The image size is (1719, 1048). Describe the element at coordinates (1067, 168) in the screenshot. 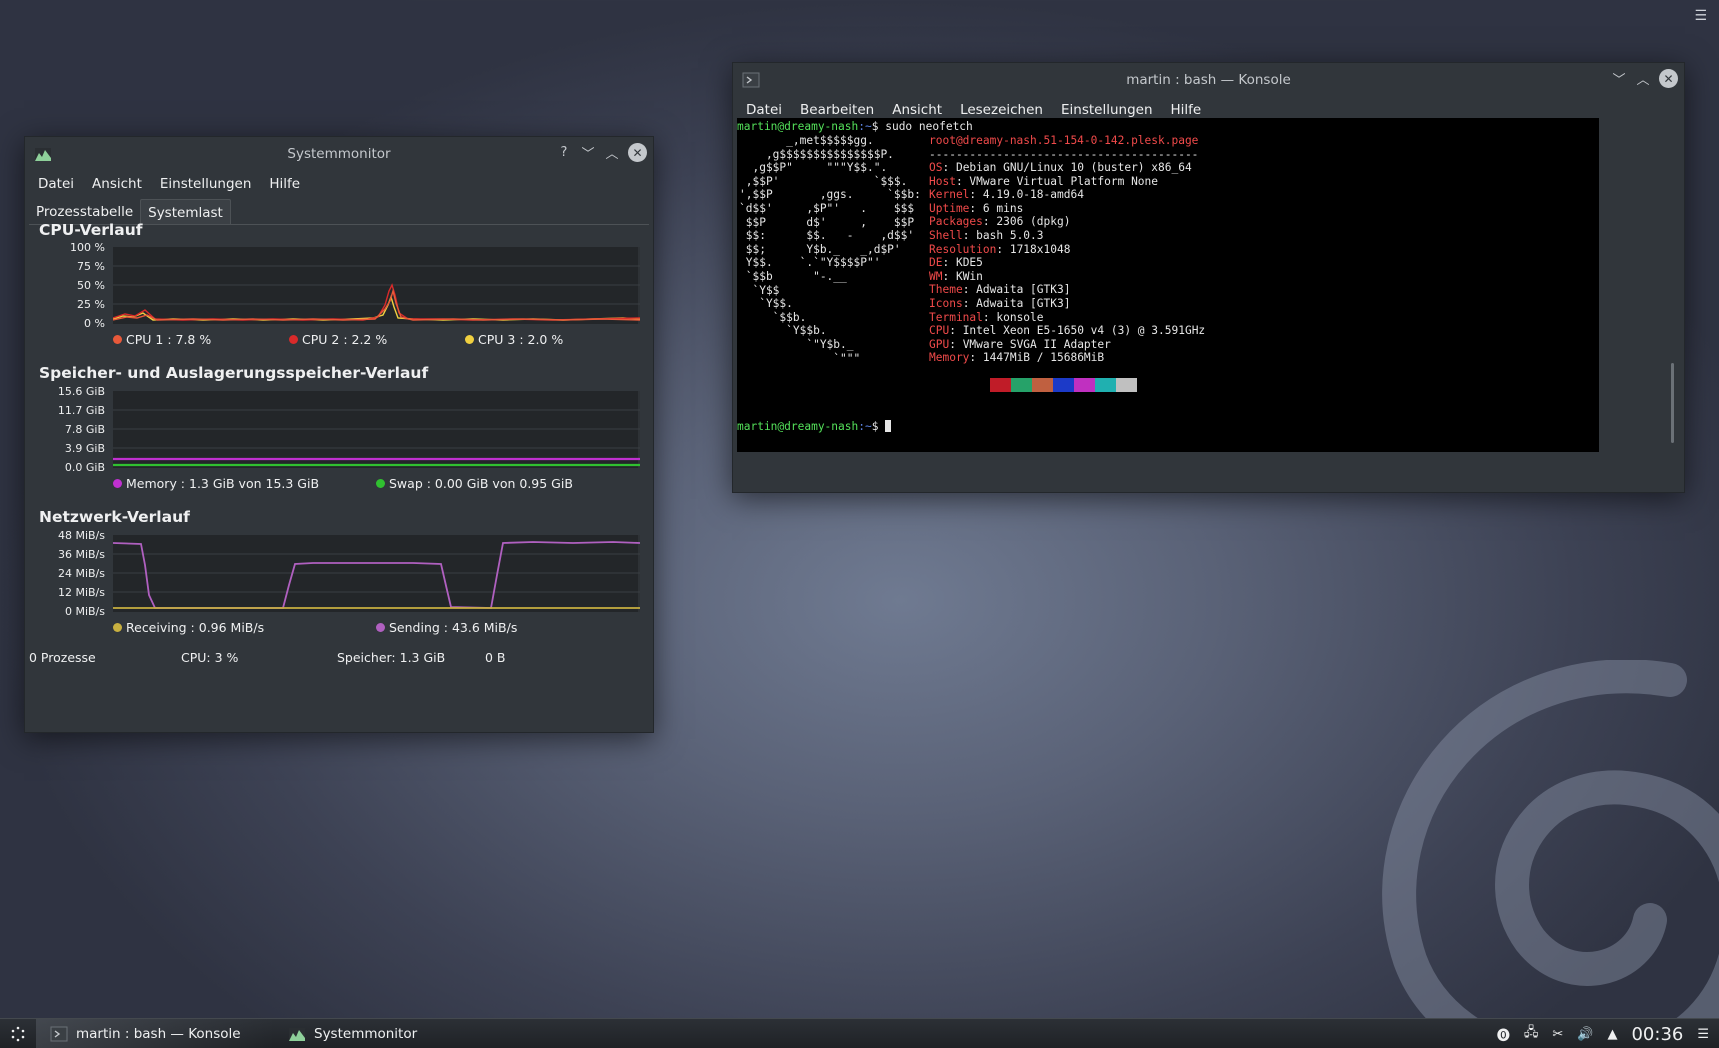

I see `info-row: OS: Debian GNU/Linux 10 (buster) x86_64` at that location.